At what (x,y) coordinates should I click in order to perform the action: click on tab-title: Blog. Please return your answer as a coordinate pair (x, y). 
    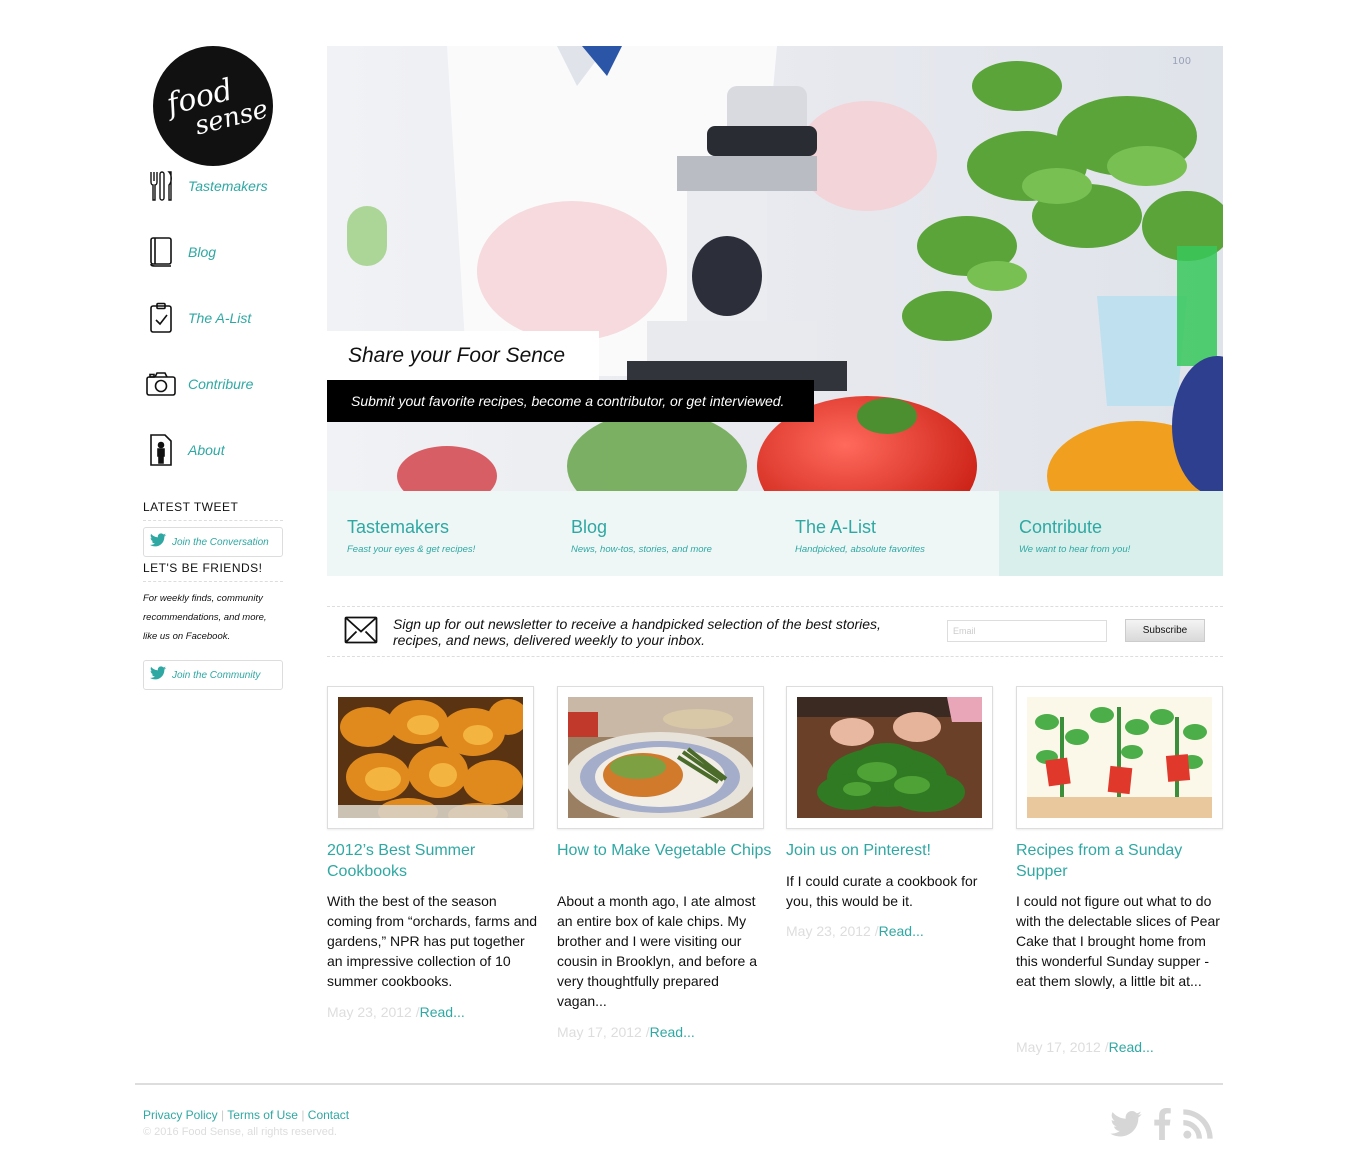
    Looking at the image, I should click on (589, 527).